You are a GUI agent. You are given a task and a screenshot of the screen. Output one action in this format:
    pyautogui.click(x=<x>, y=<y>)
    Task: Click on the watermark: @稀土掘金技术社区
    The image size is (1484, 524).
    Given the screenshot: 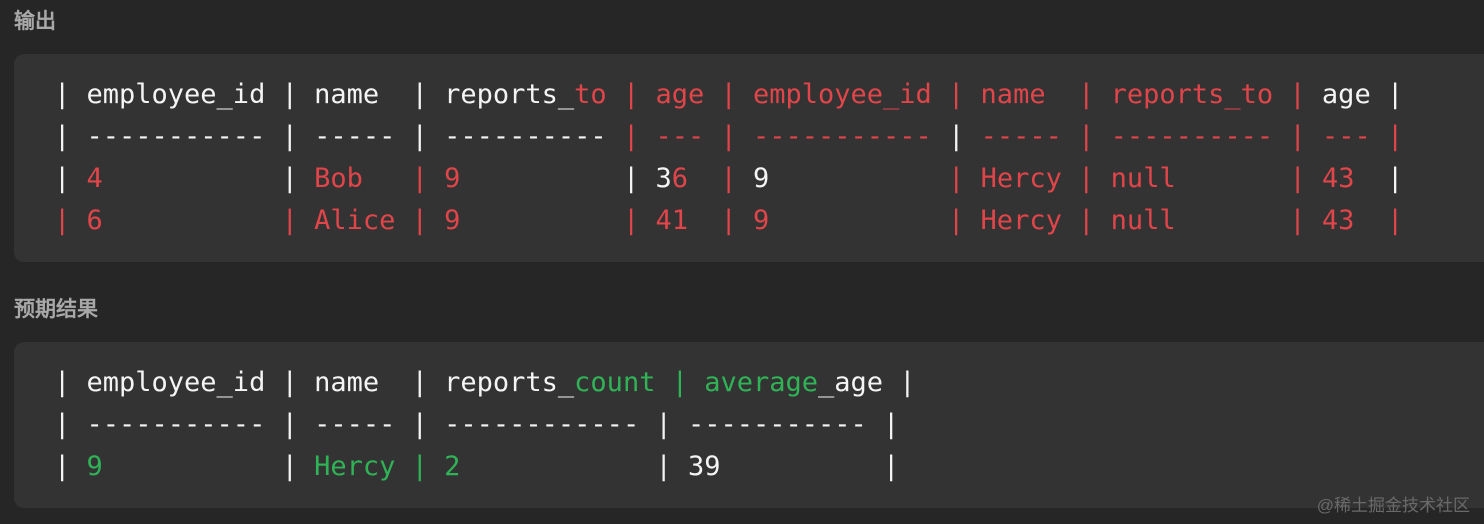 What is the action you would take?
    pyautogui.click(x=1393, y=505)
    